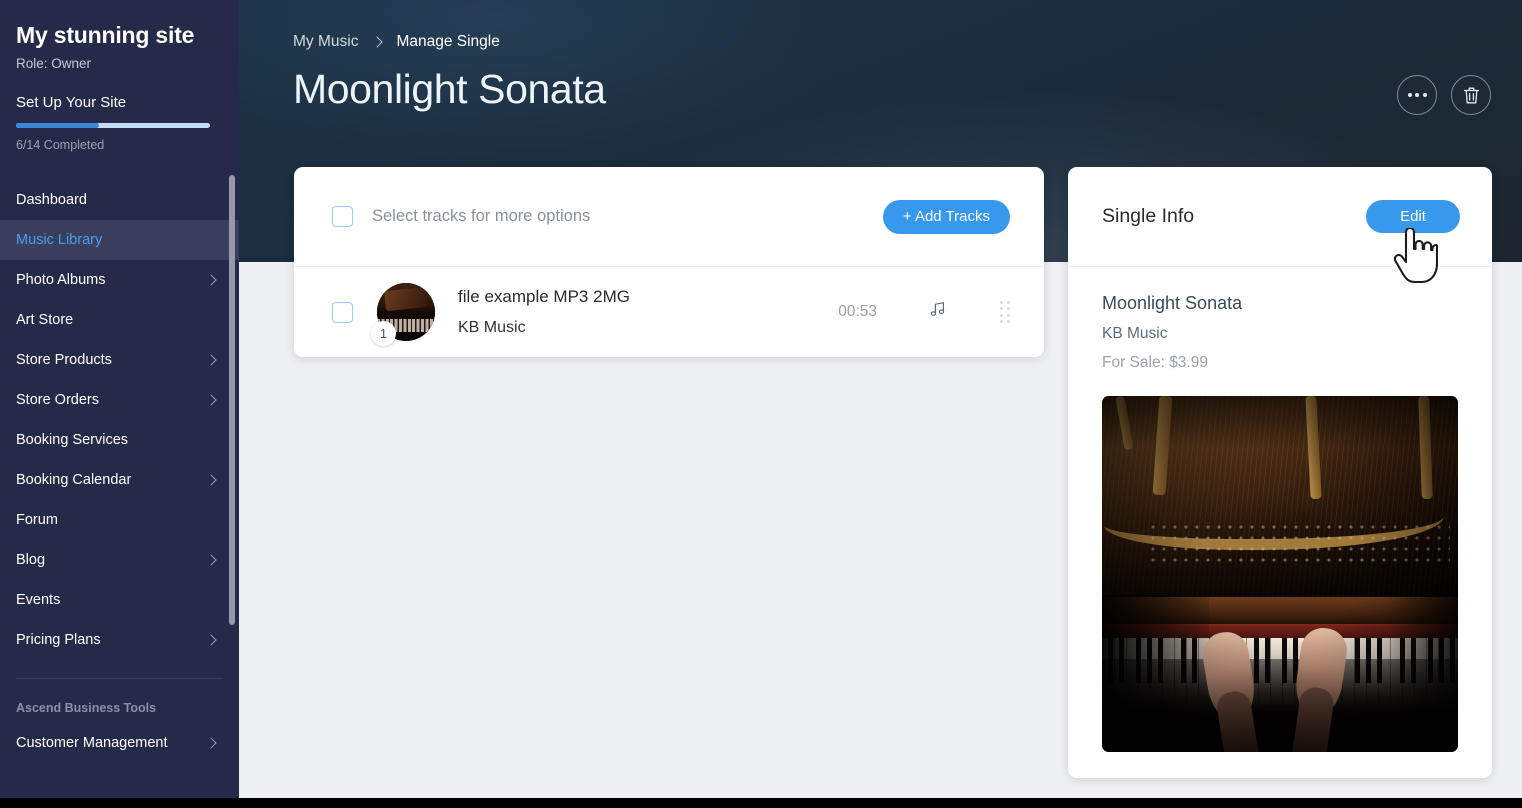 The height and width of the screenshot is (808, 1522). Describe the element at coordinates (1005, 312) in the screenshot. I see `drag-handle-icon` at that location.